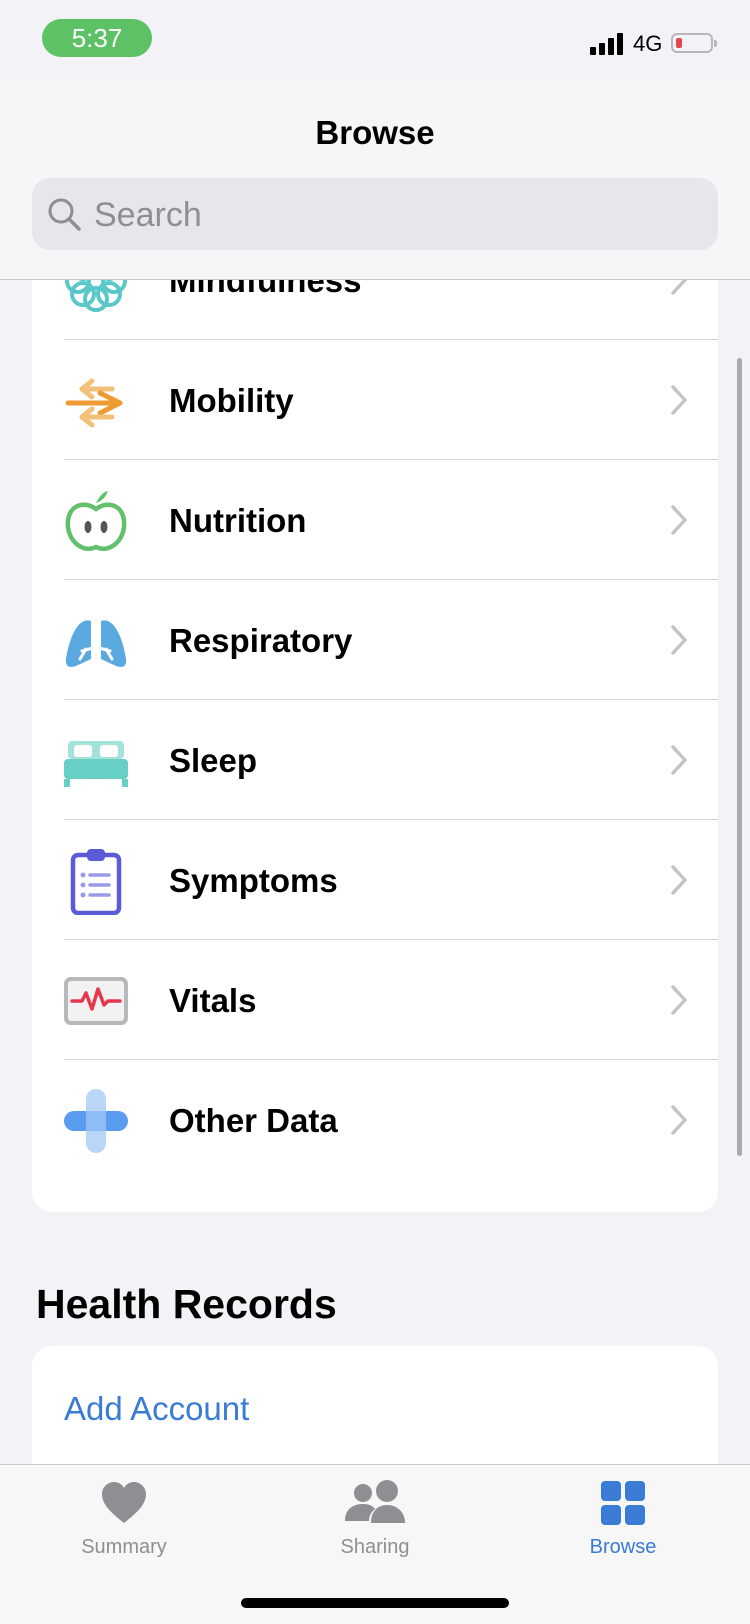 This screenshot has height=1624, width=750. Describe the element at coordinates (156, 1409) in the screenshot. I see `add-account-button: Add Account` at that location.